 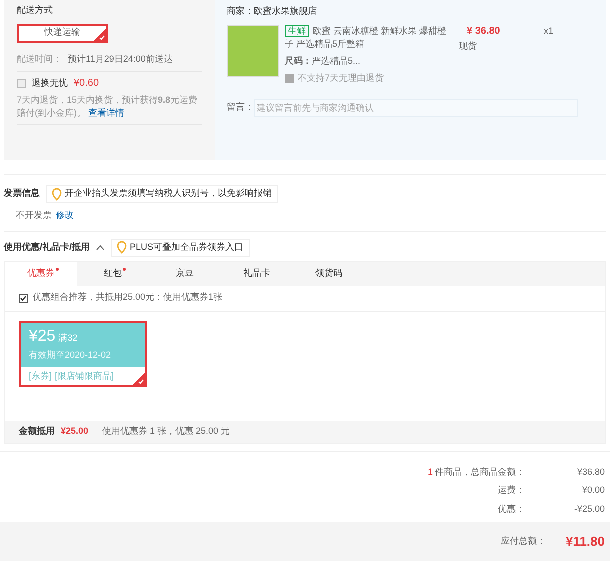 What do you see at coordinates (253, 50) in the screenshot?
I see `photo-placeholder` at bounding box center [253, 50].